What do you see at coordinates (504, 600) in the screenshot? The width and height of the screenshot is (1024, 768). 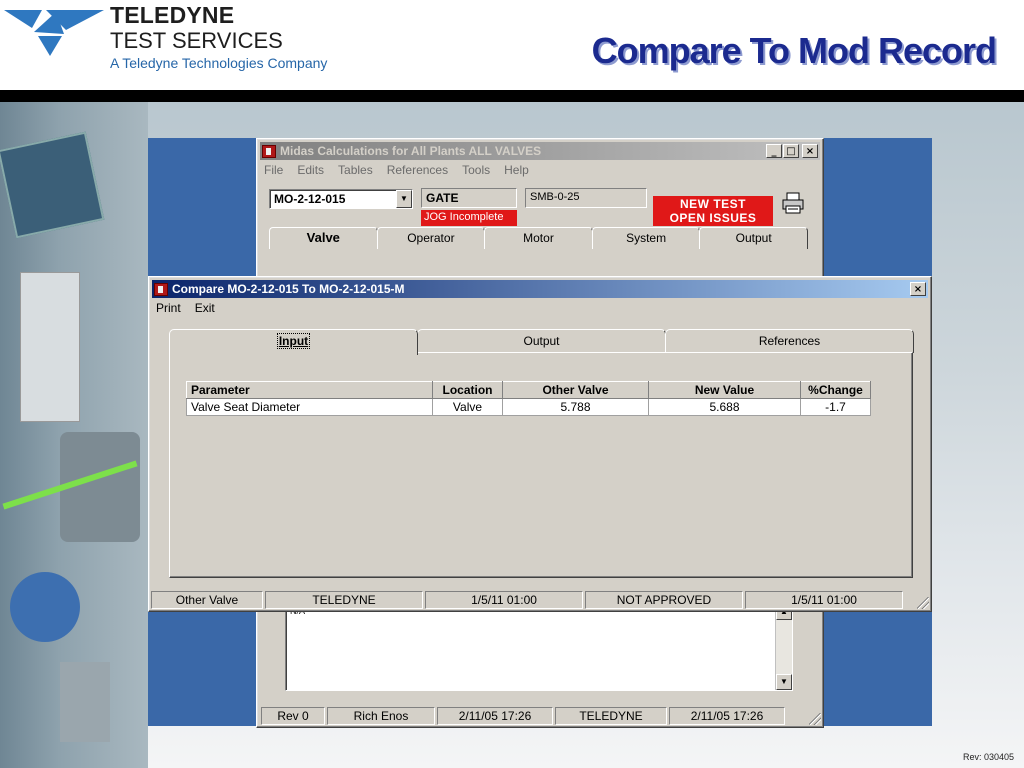 I see `status-created: 1/5/11 01:00` at bounding box center [504, 600].